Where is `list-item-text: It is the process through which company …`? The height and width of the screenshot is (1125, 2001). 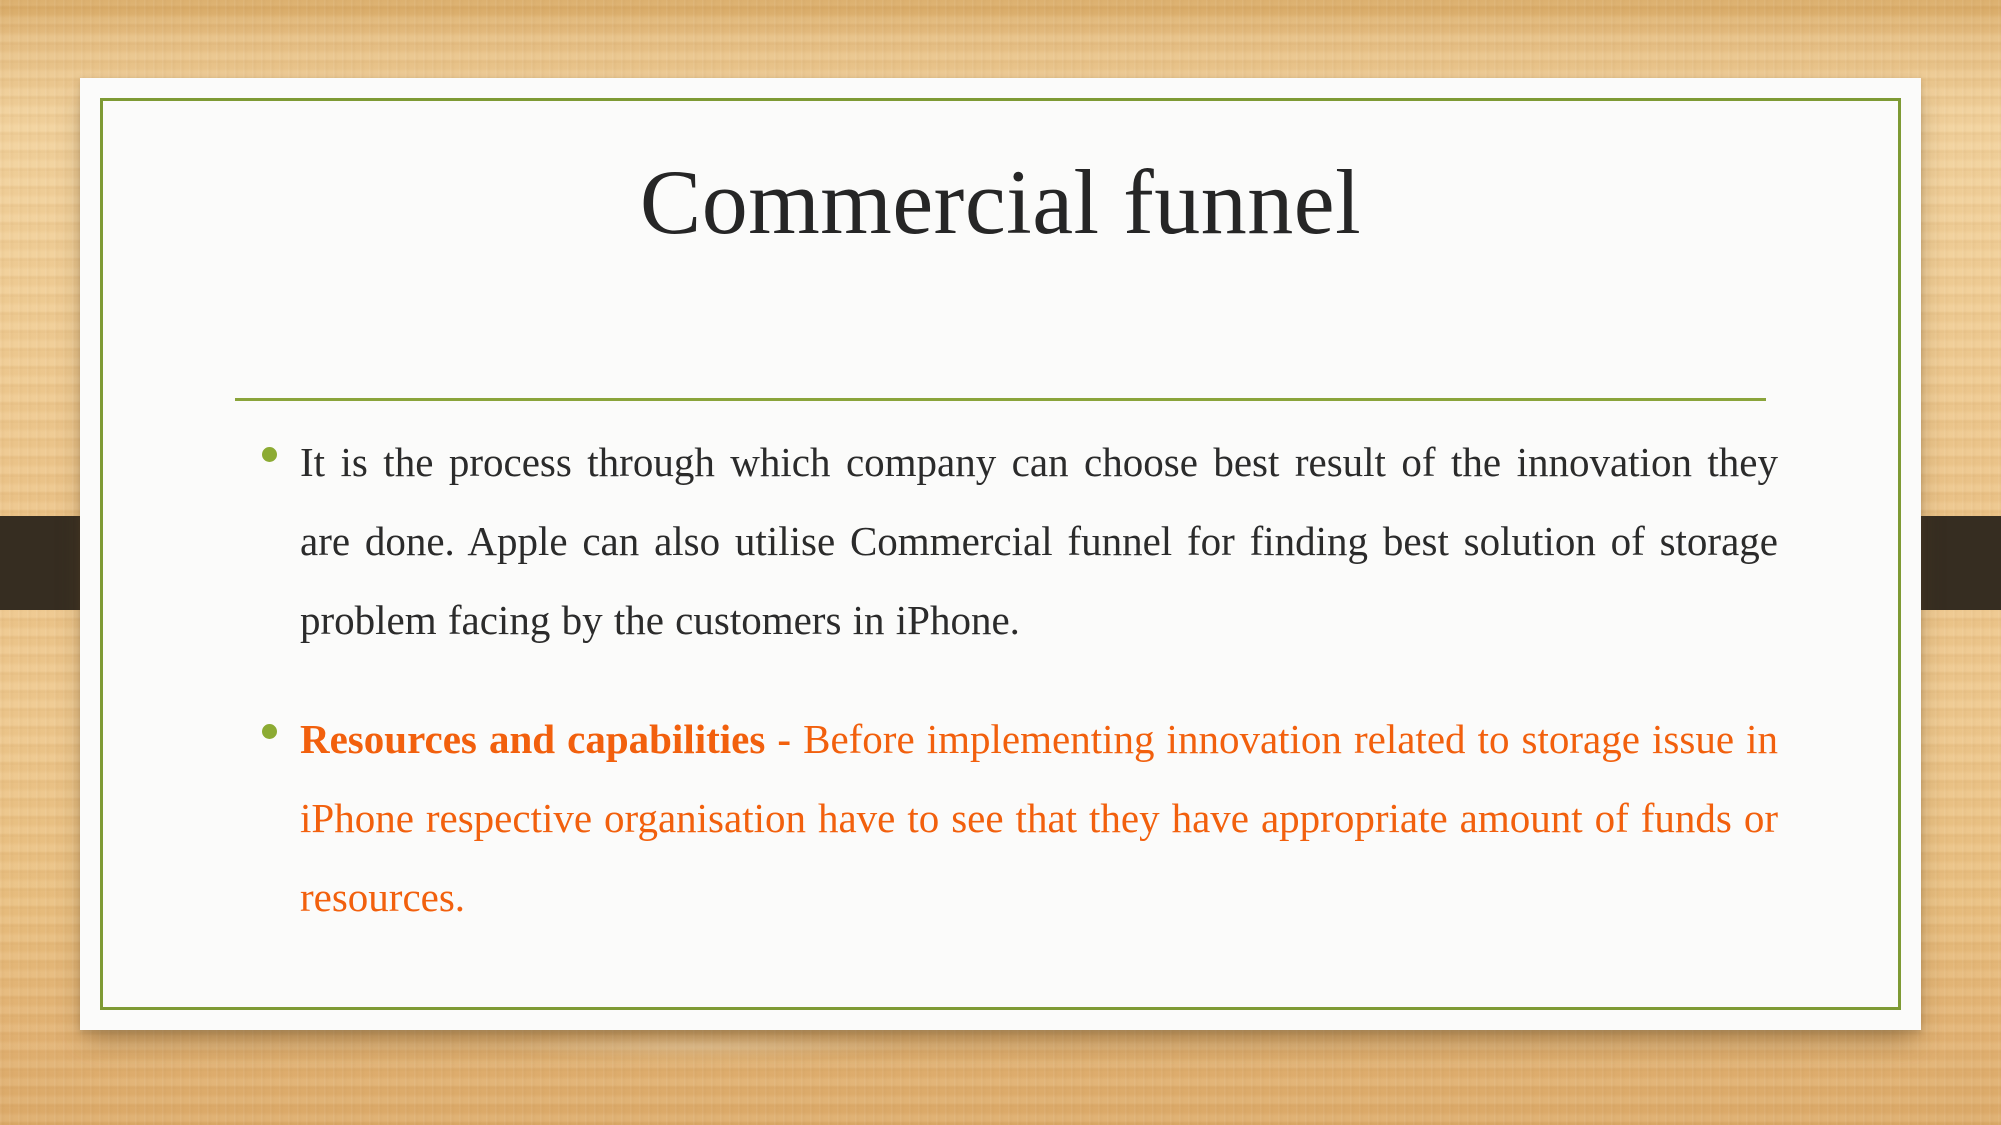
list-item-text: It is the process through which company … is located at coordinates (1039, 541).